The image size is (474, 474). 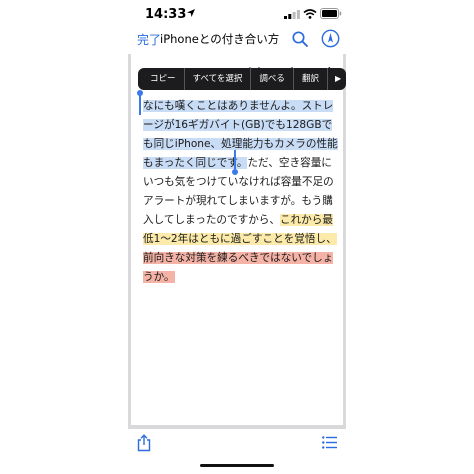 I want to click on location-arrow-icon, so click(x=191, y=13).